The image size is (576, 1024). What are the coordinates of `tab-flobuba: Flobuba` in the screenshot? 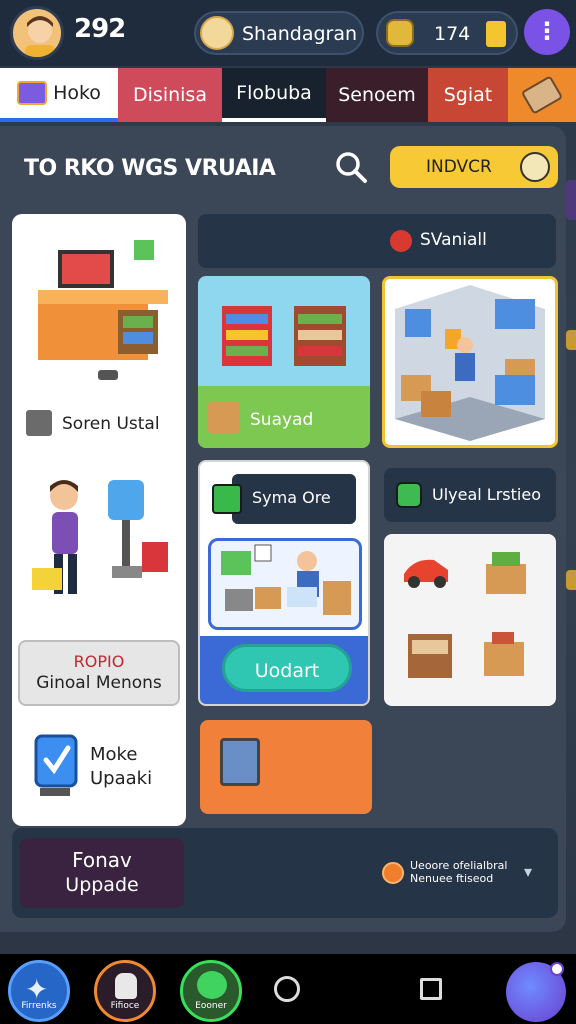 It's located at (274, 95).